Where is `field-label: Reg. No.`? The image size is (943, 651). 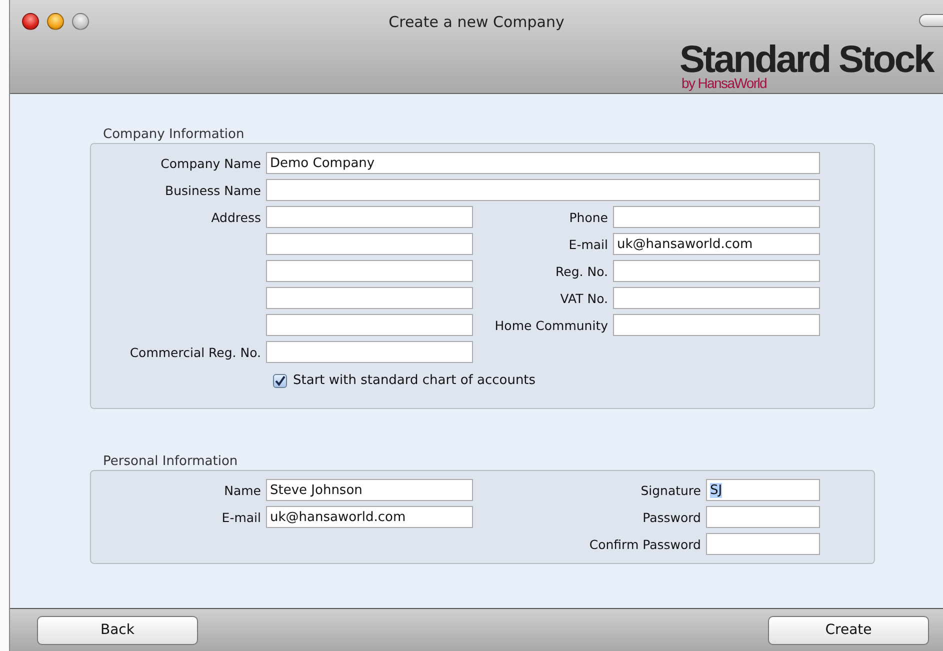
field-label: Reg. No. is located at coordinates (581, 271).